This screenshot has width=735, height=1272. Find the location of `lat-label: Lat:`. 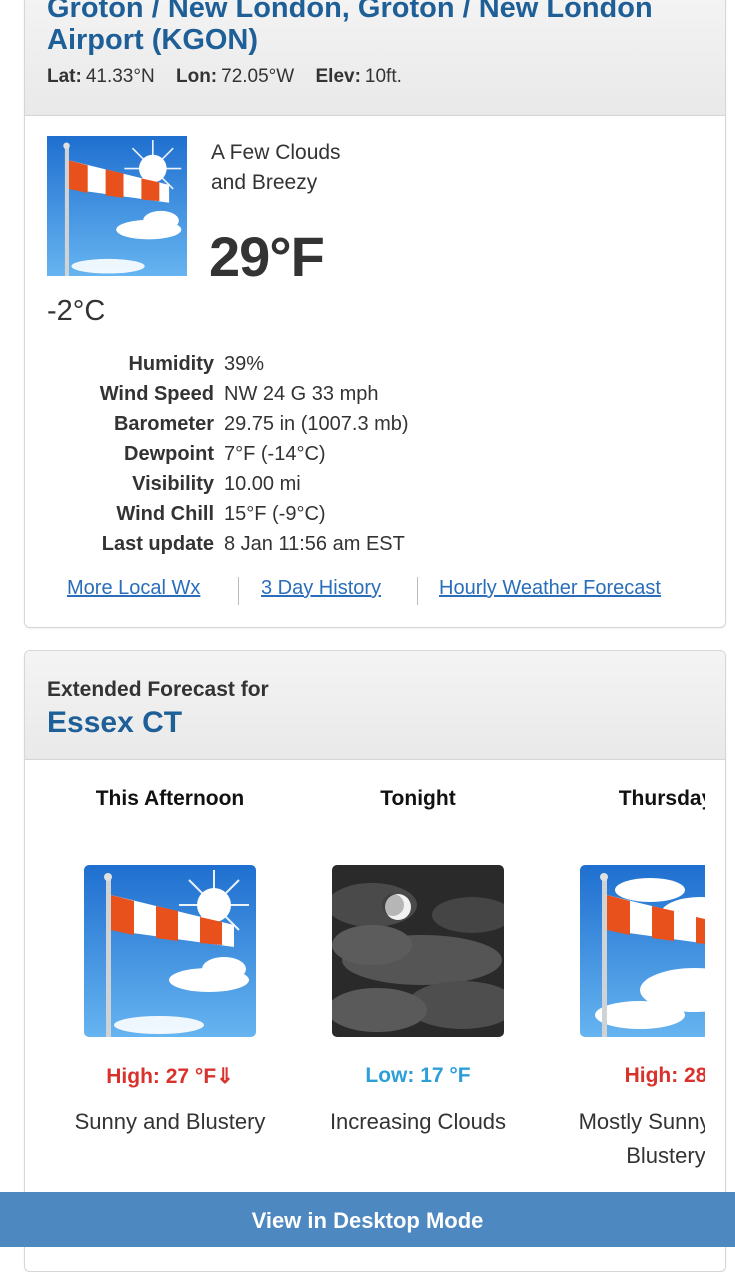

lat-label: Lat: is located at coordinates (64, 76).